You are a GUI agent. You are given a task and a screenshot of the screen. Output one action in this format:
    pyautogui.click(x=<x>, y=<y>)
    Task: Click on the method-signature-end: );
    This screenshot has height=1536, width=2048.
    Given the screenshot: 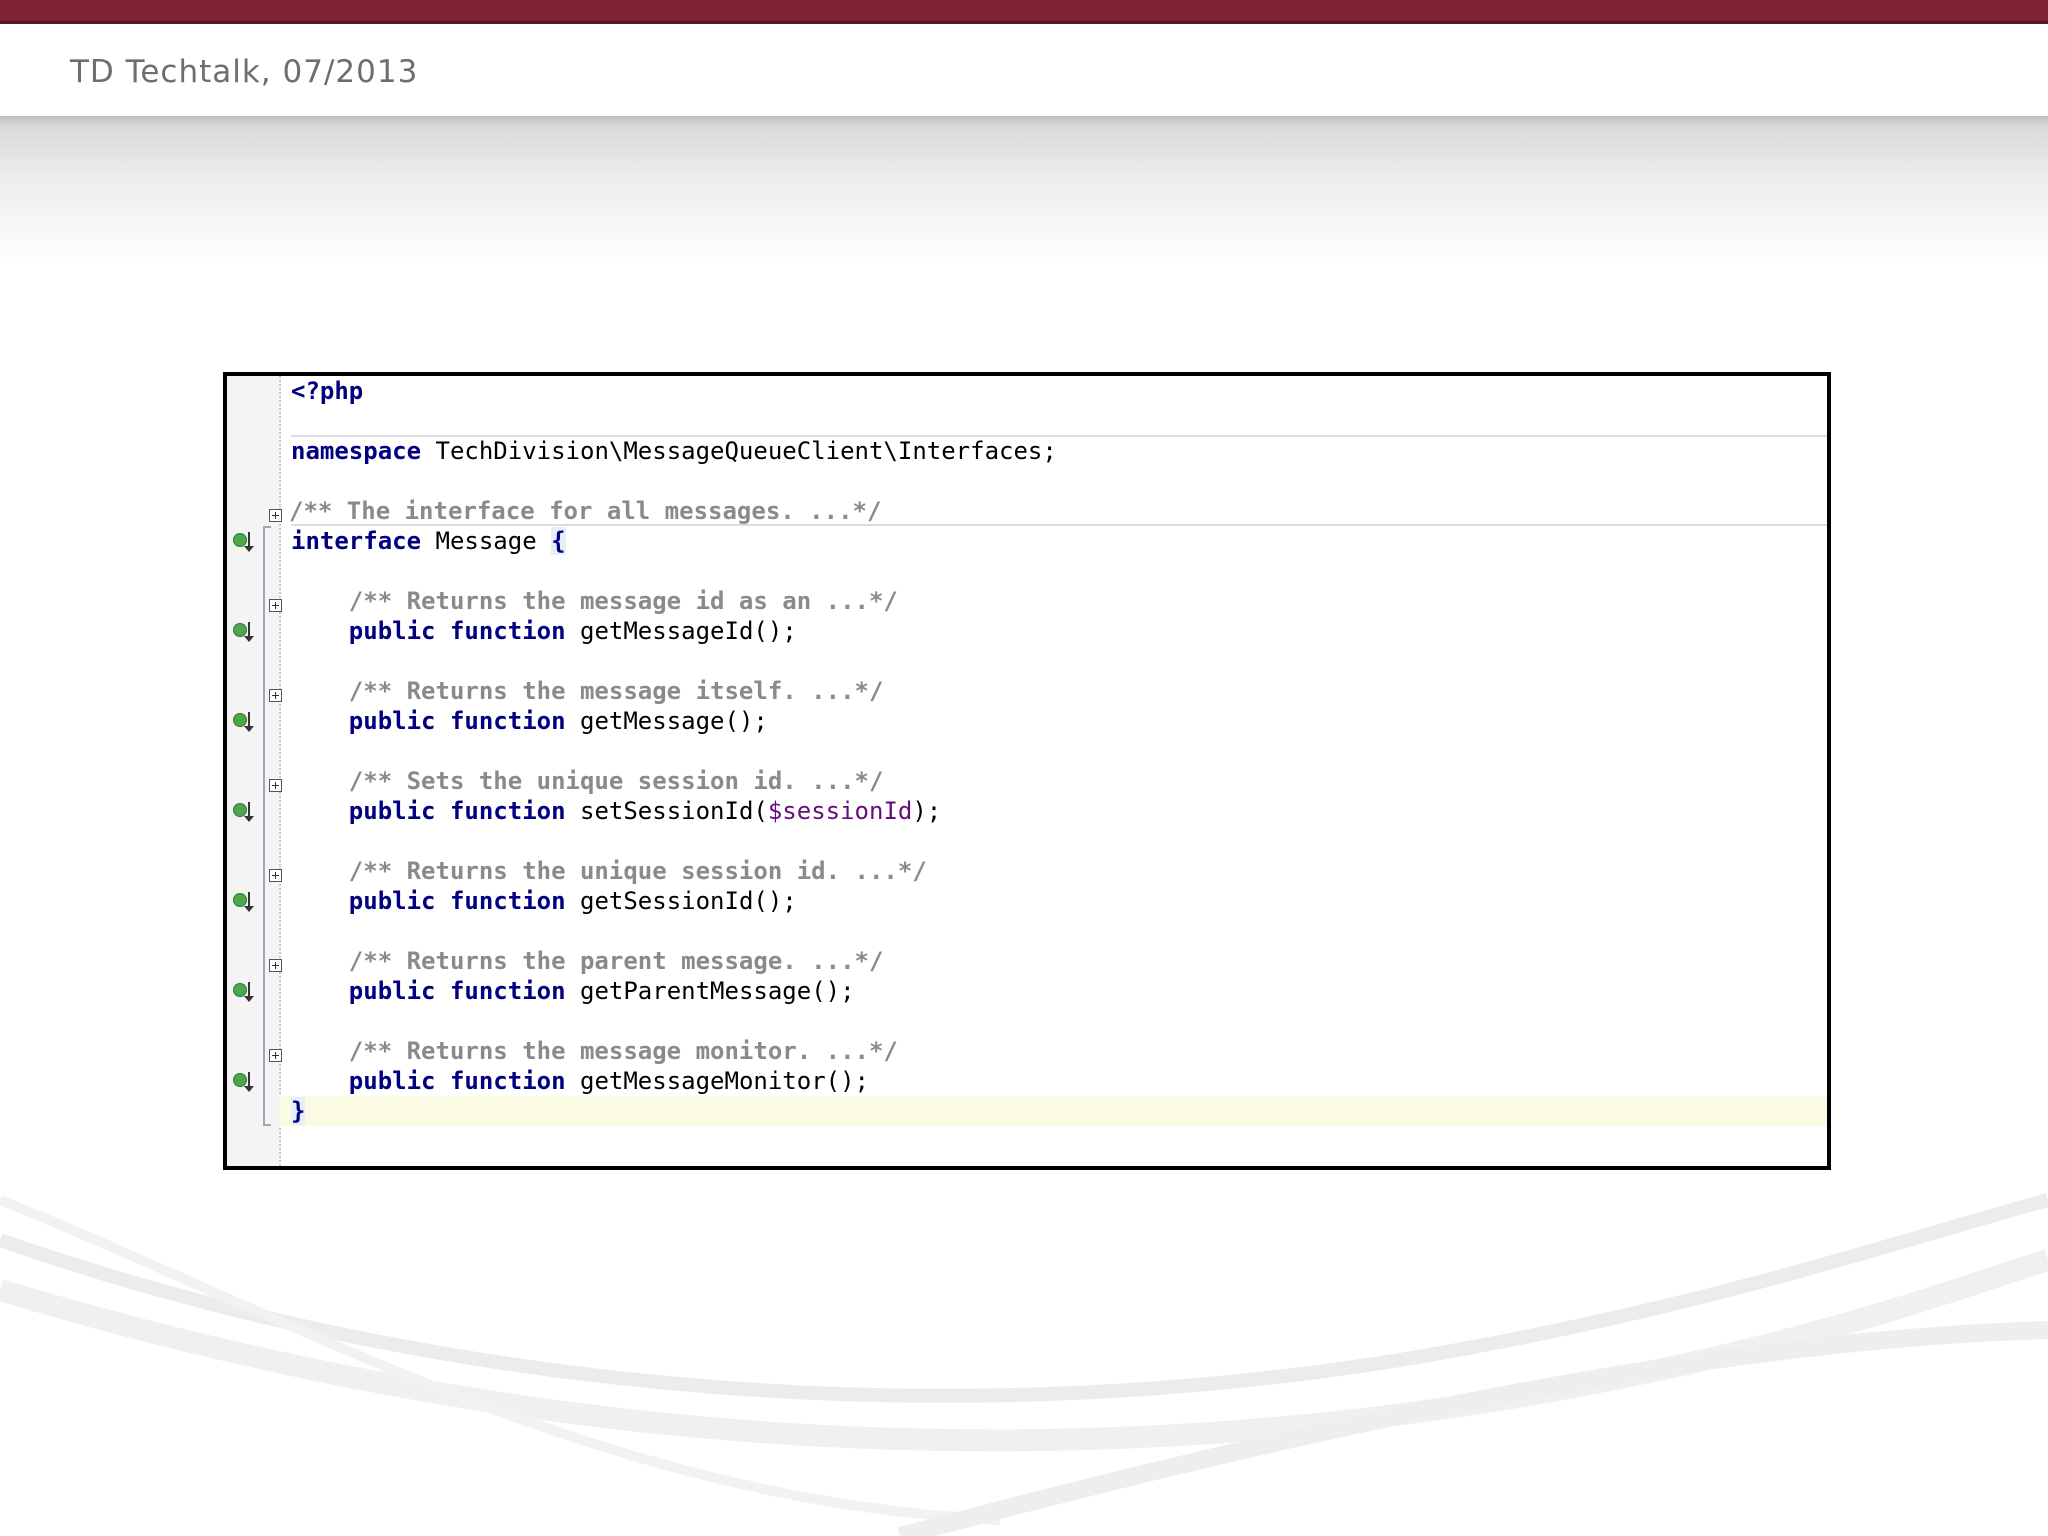 What is the action you would take?
    pyautogui.click(x=927, y=811)
    